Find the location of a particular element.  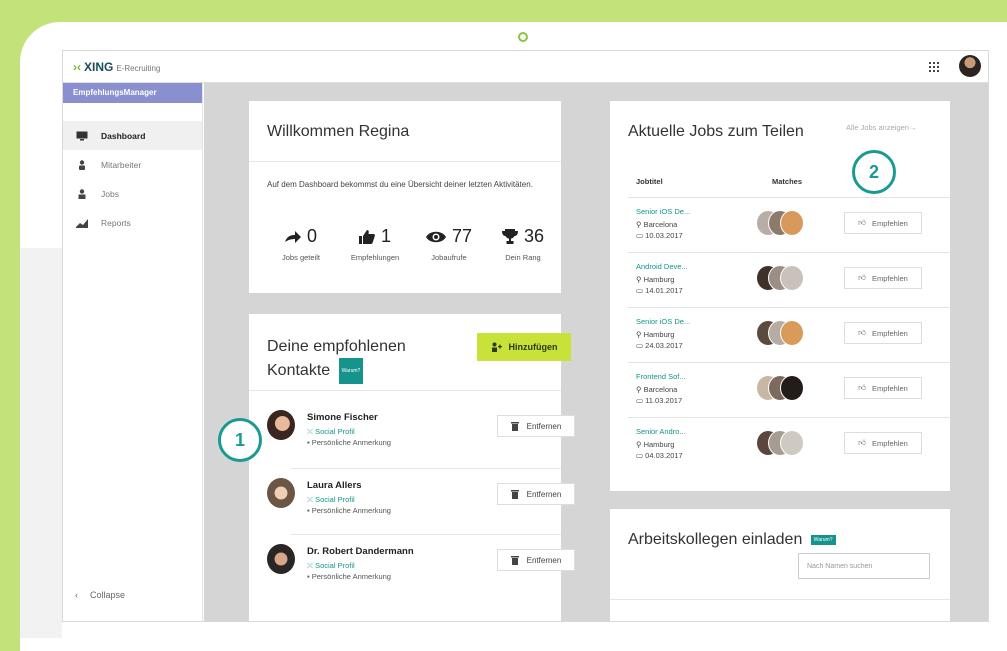

thumbs-up-icon is located at coordinates (366, 236).